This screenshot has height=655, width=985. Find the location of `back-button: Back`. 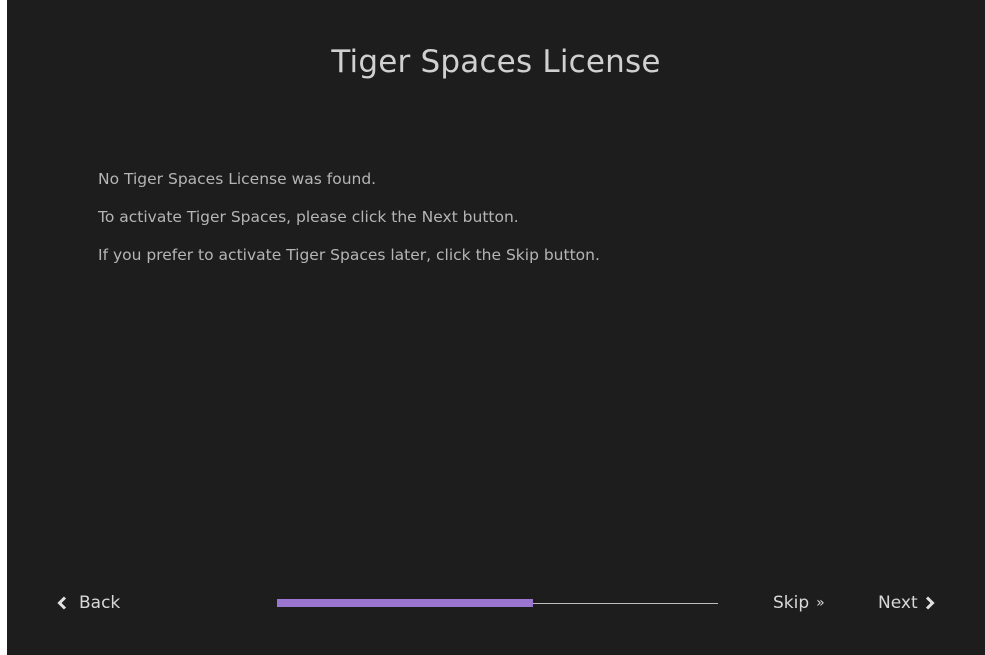

back-button: Back is located at coordinates (88, 603).